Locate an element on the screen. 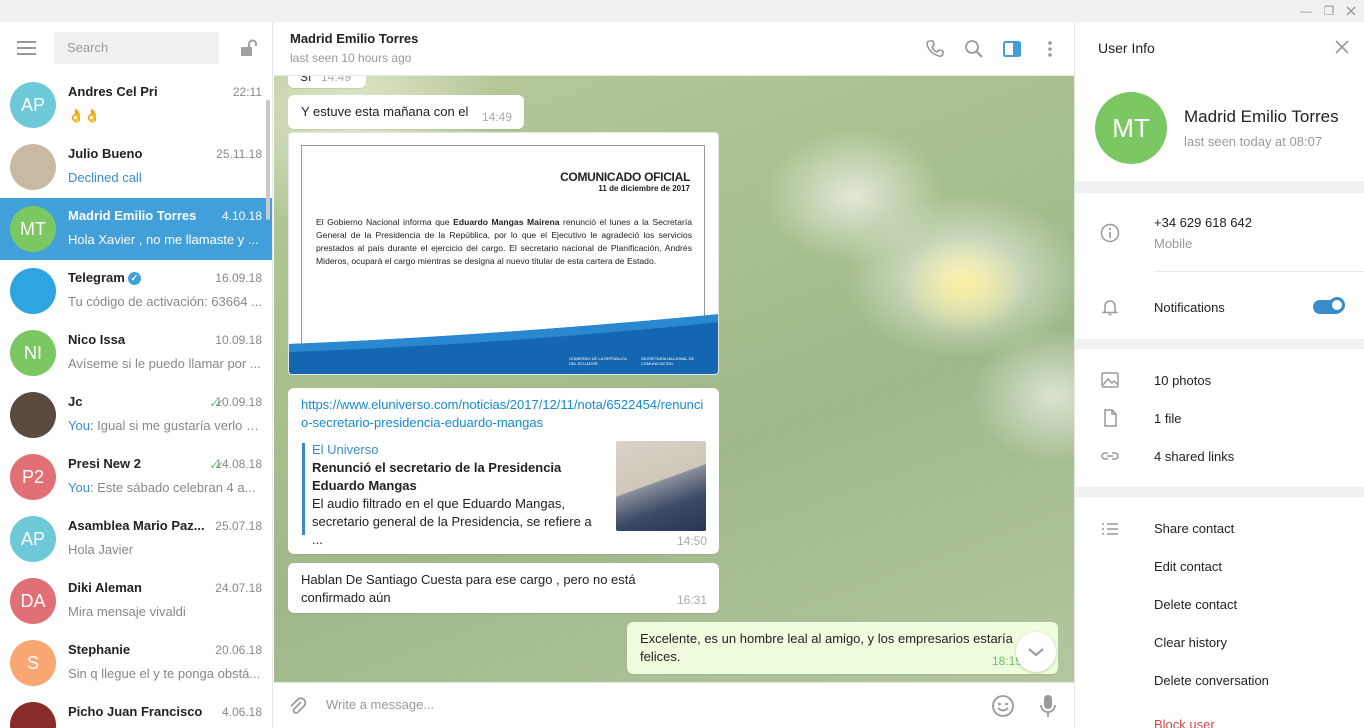 The width and height of the screenshot is (1364, 728). telegram-logo-icon is located at coordinates (33, 291).